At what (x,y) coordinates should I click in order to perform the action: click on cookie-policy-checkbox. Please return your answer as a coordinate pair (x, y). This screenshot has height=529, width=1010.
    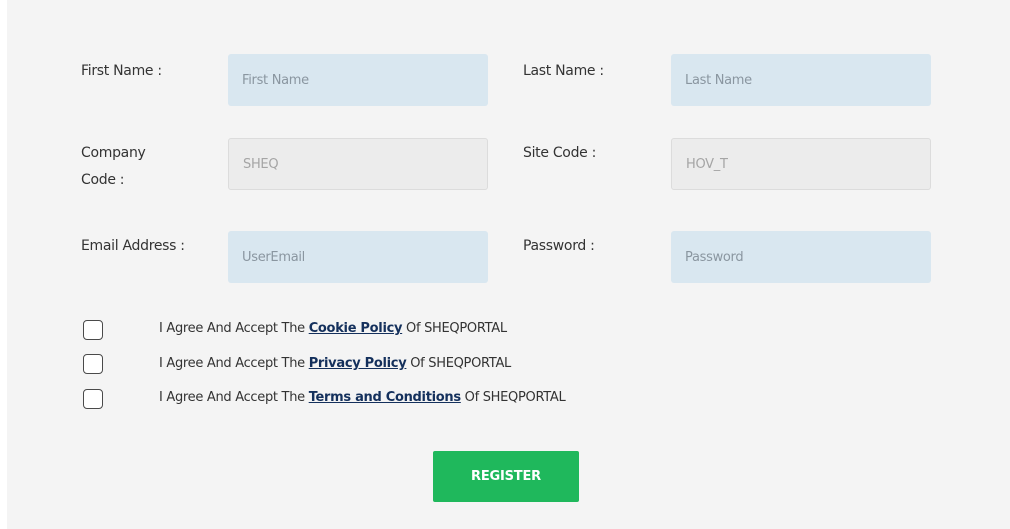
    Looking at the image, I should click on (93, 330).